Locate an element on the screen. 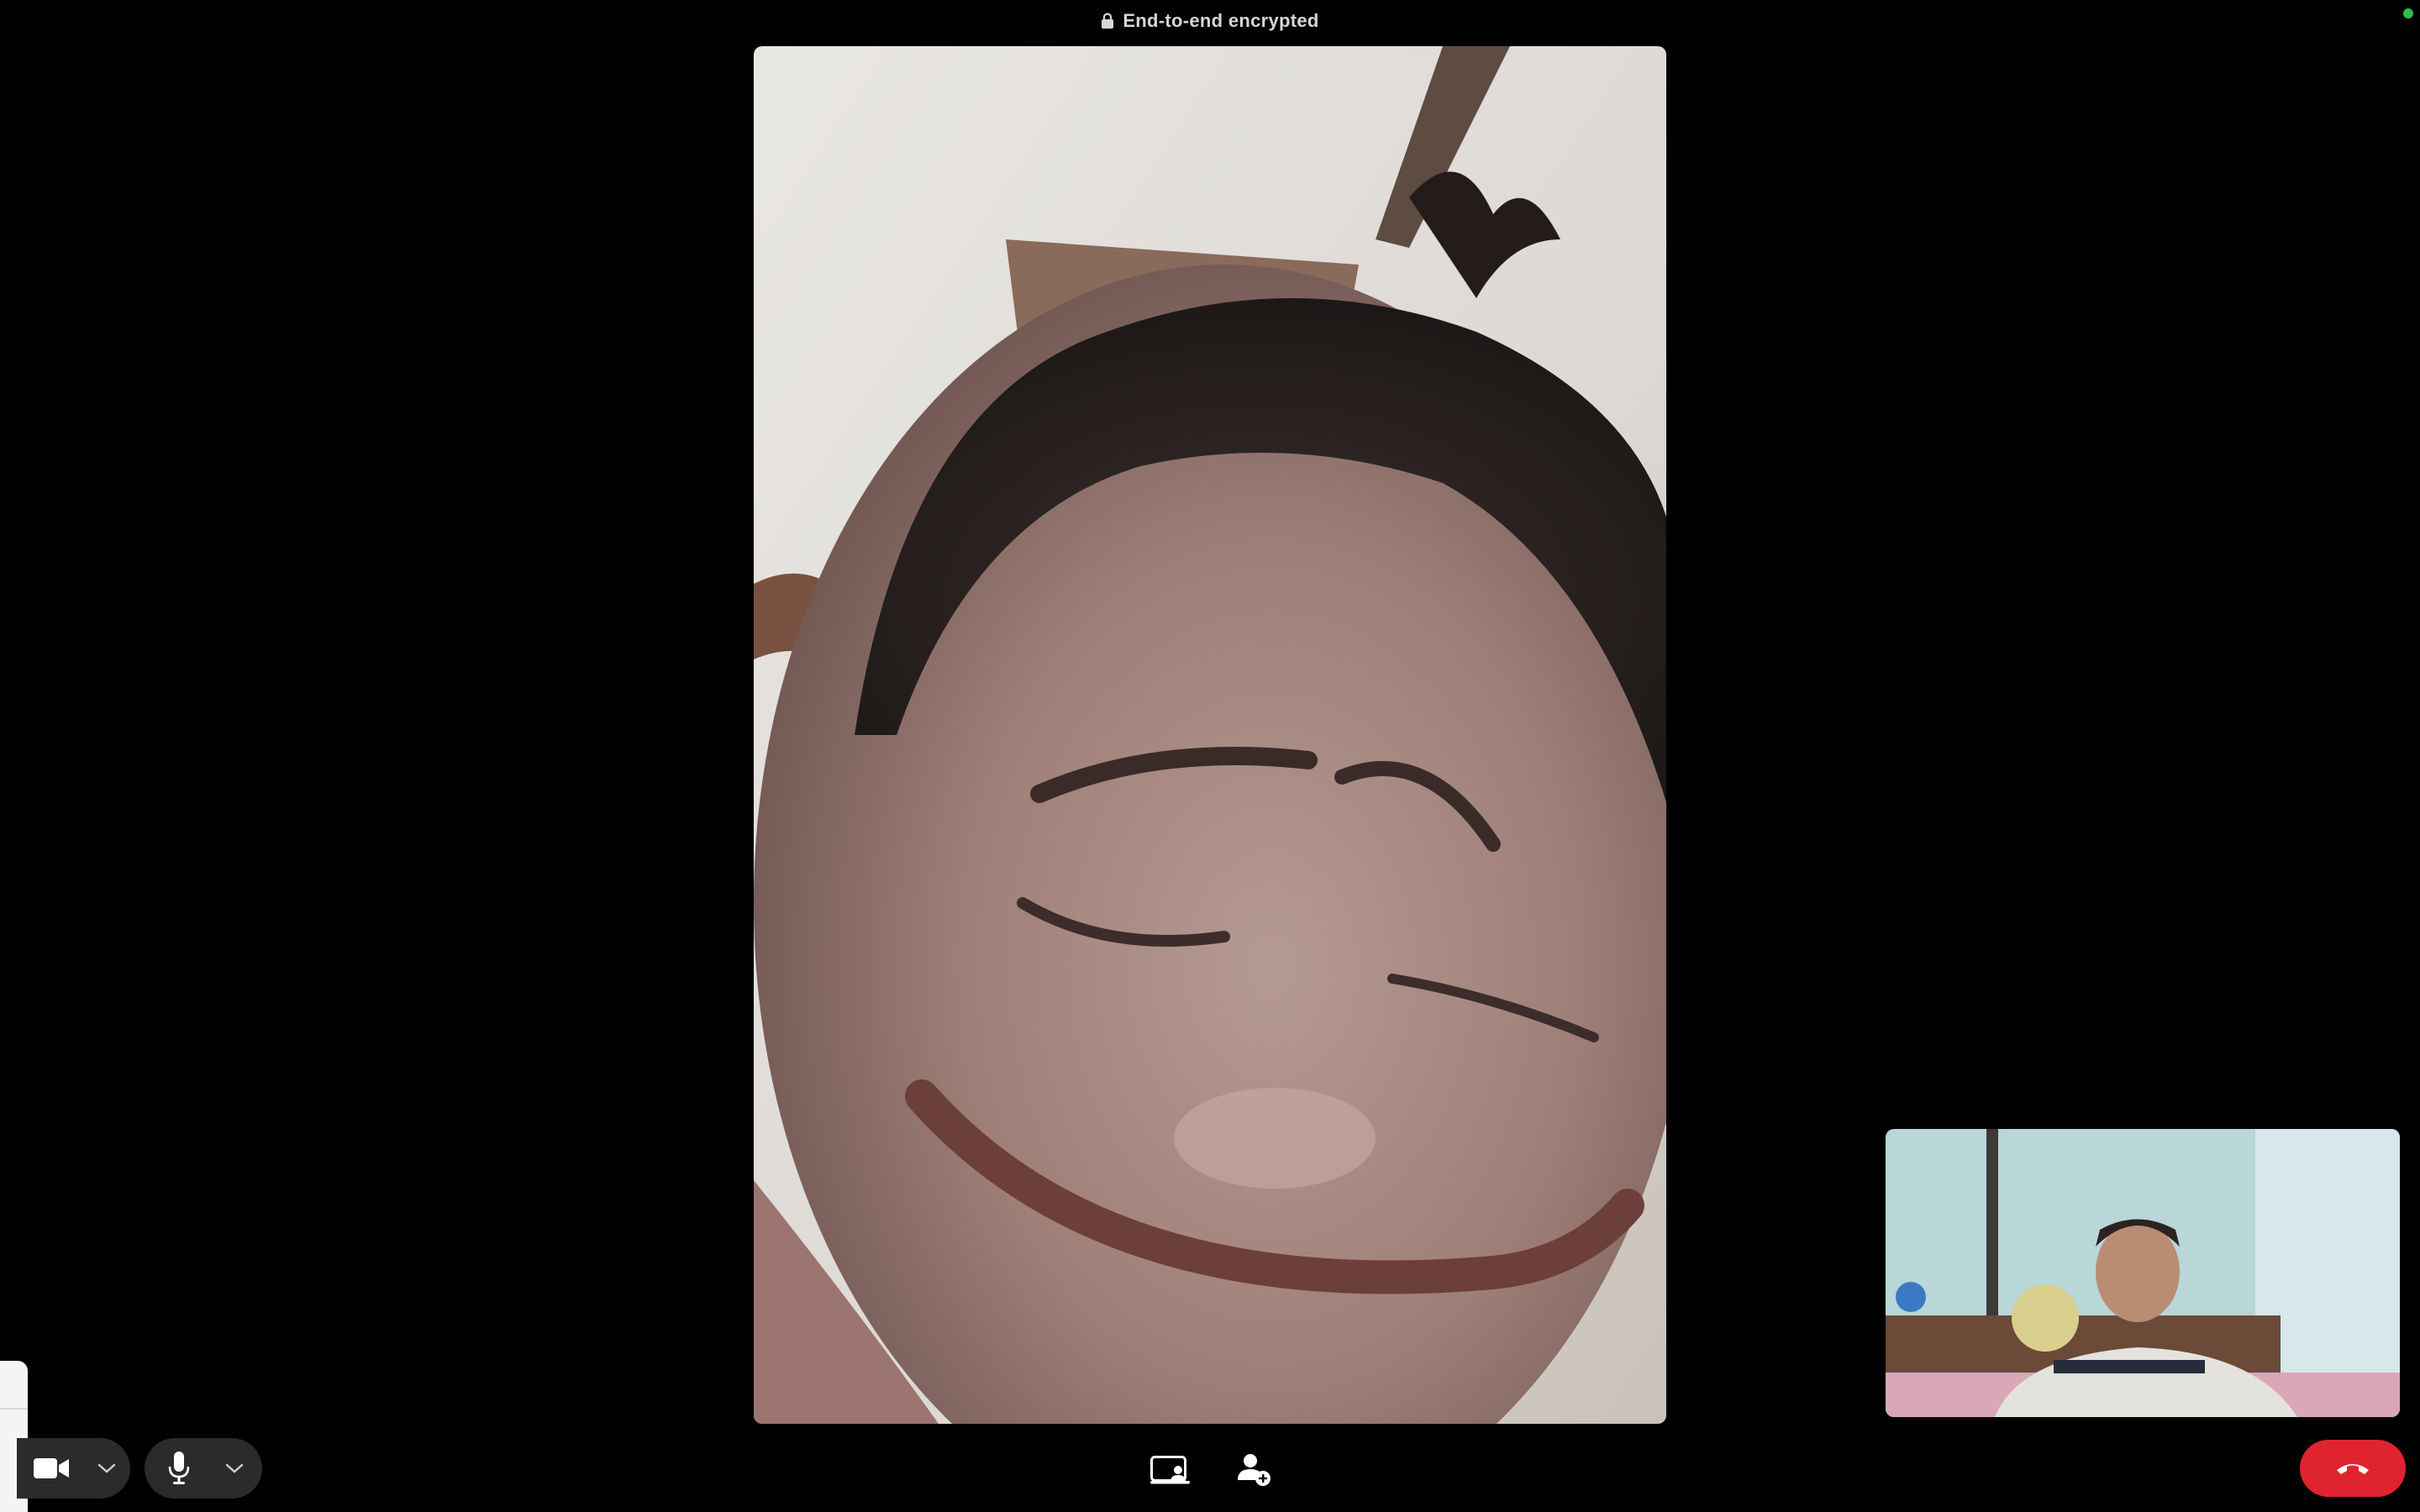 The image size is (2420, 1512). microphone-icon is located at coordinates (179, 1468).